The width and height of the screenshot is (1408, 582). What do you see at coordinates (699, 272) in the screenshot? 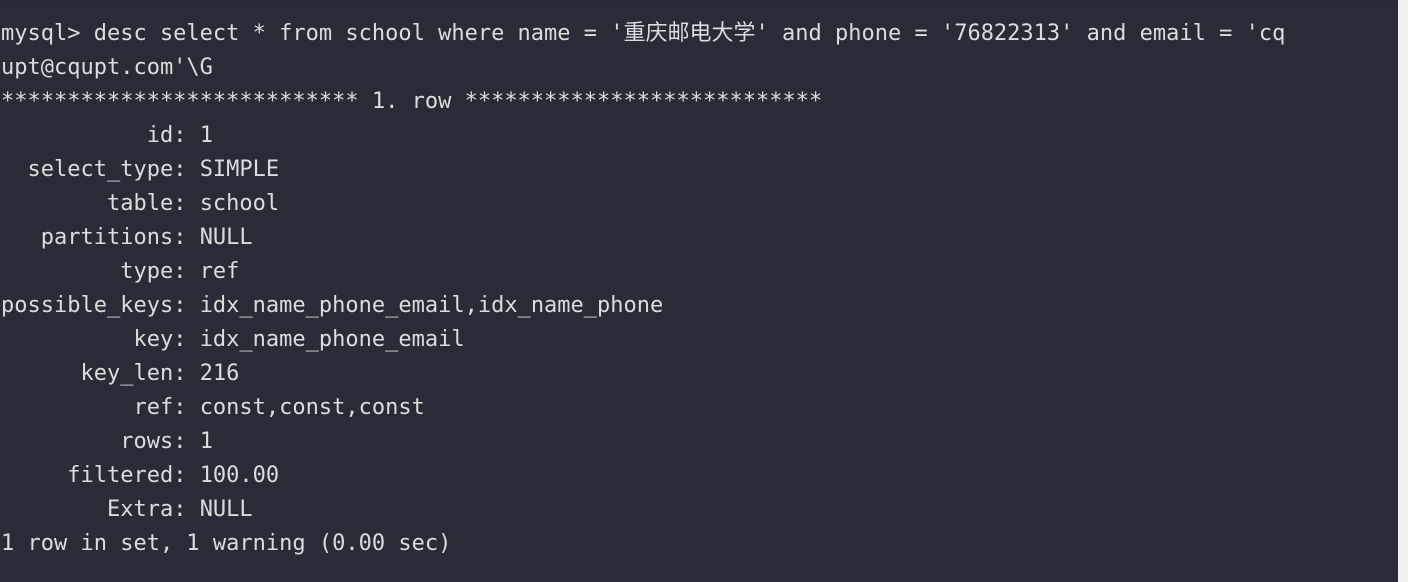
I see `explain-field-type: type: ref` at bounding box center [699, 272].